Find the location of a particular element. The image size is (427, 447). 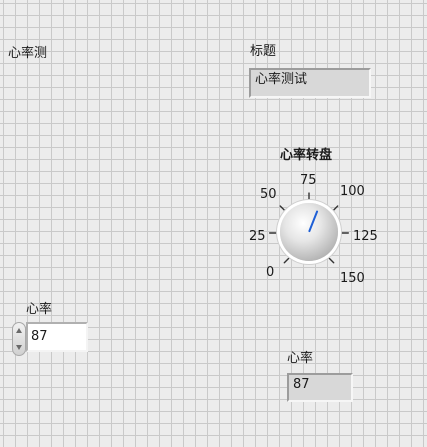

heart-rate-indicator-label: 心率 is located at coordinates (300, 358).